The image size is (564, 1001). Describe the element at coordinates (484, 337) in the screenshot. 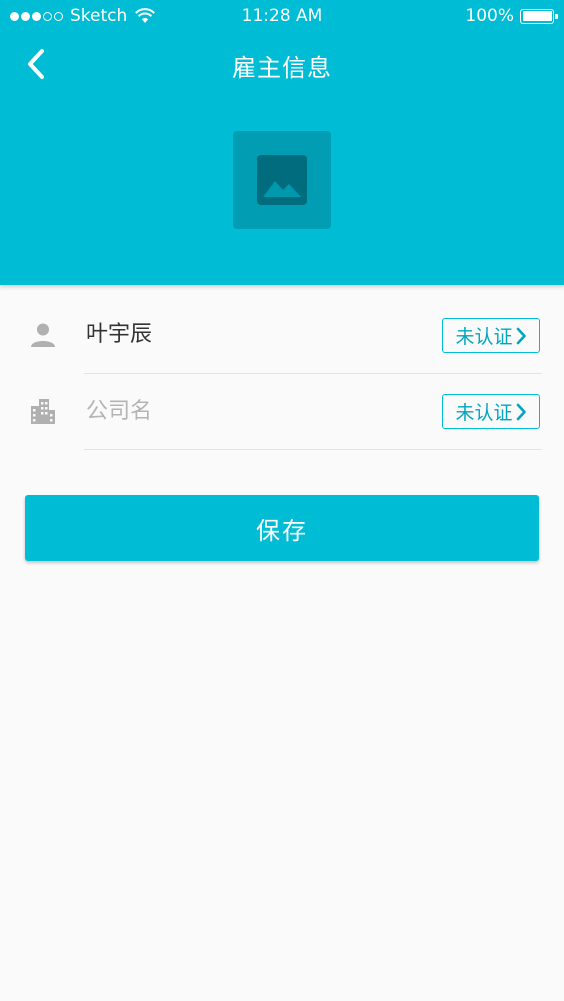

I see `name-verify-label: 未认证` at that location.